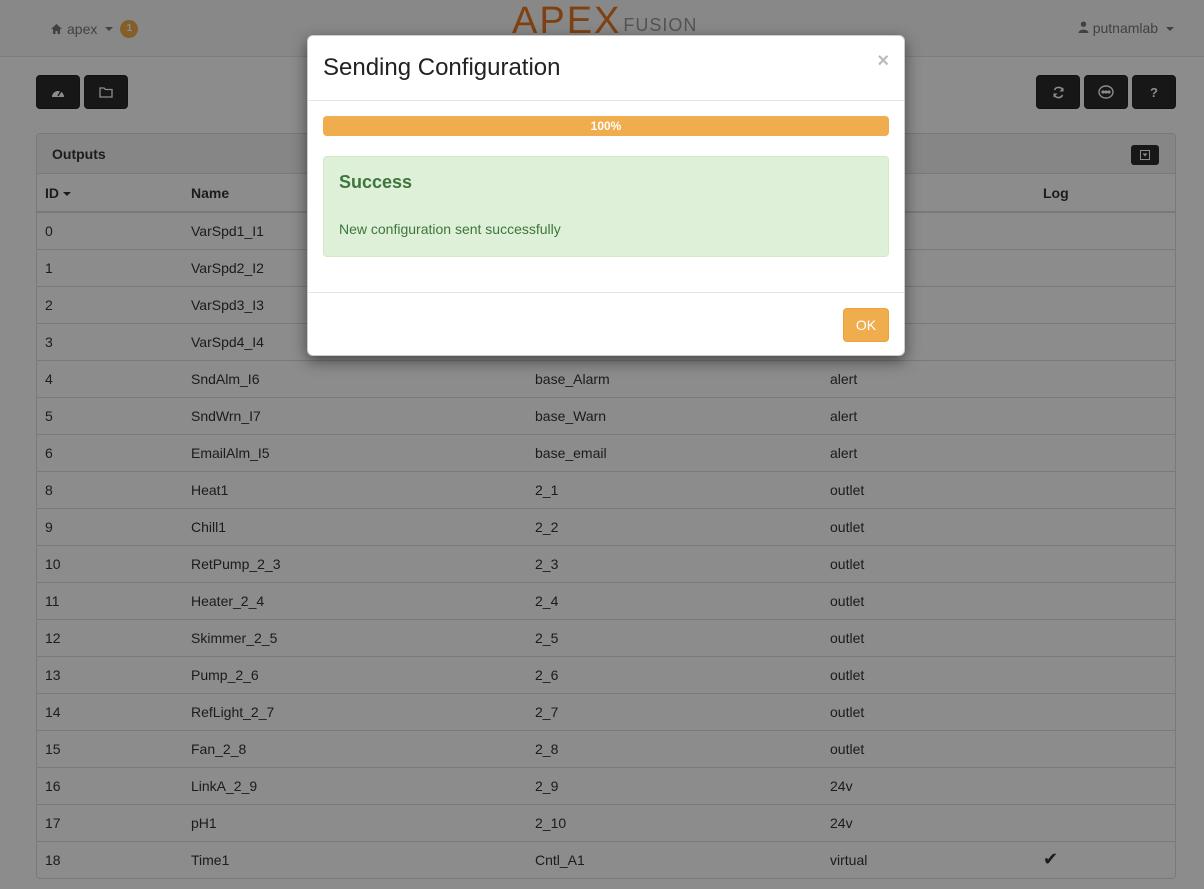 The image size is (1204, 889). Describe the element at coordinates (450, 229) in the screenshot. I see `alert-message: New configuration sent successfully` at that location.